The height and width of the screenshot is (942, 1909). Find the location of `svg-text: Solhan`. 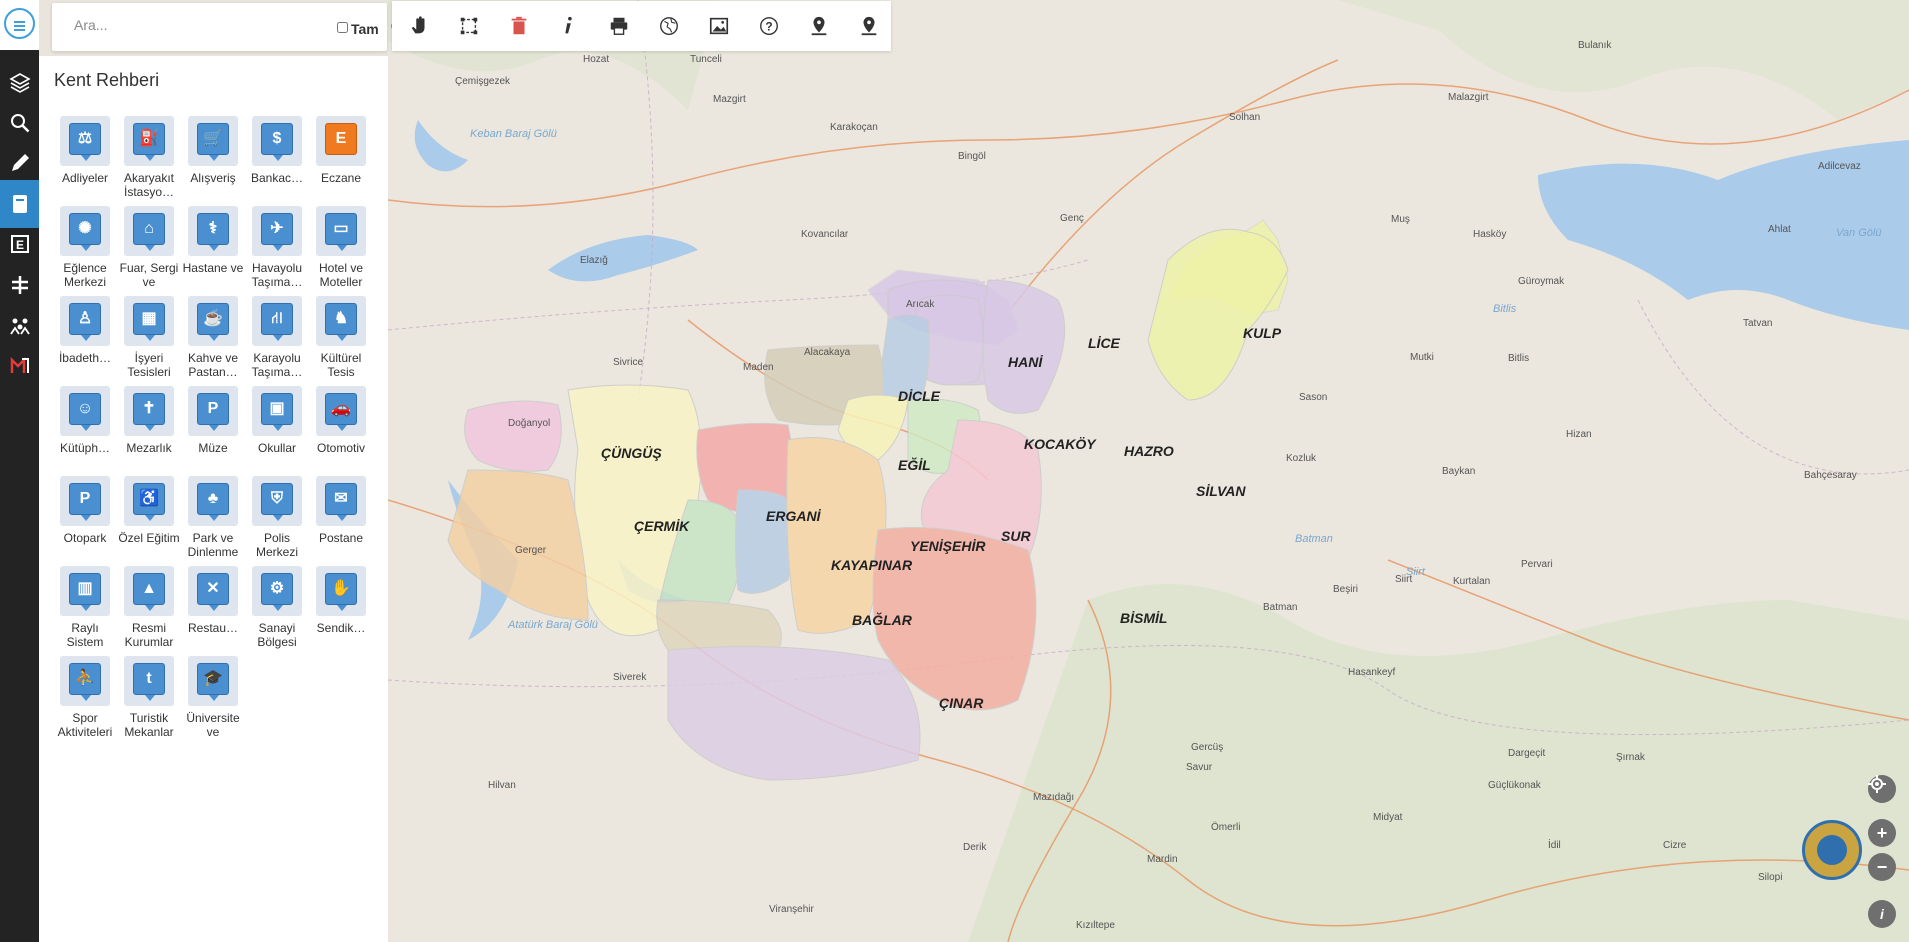

svg-text: Solhan is located at coordinates (1244, 117).